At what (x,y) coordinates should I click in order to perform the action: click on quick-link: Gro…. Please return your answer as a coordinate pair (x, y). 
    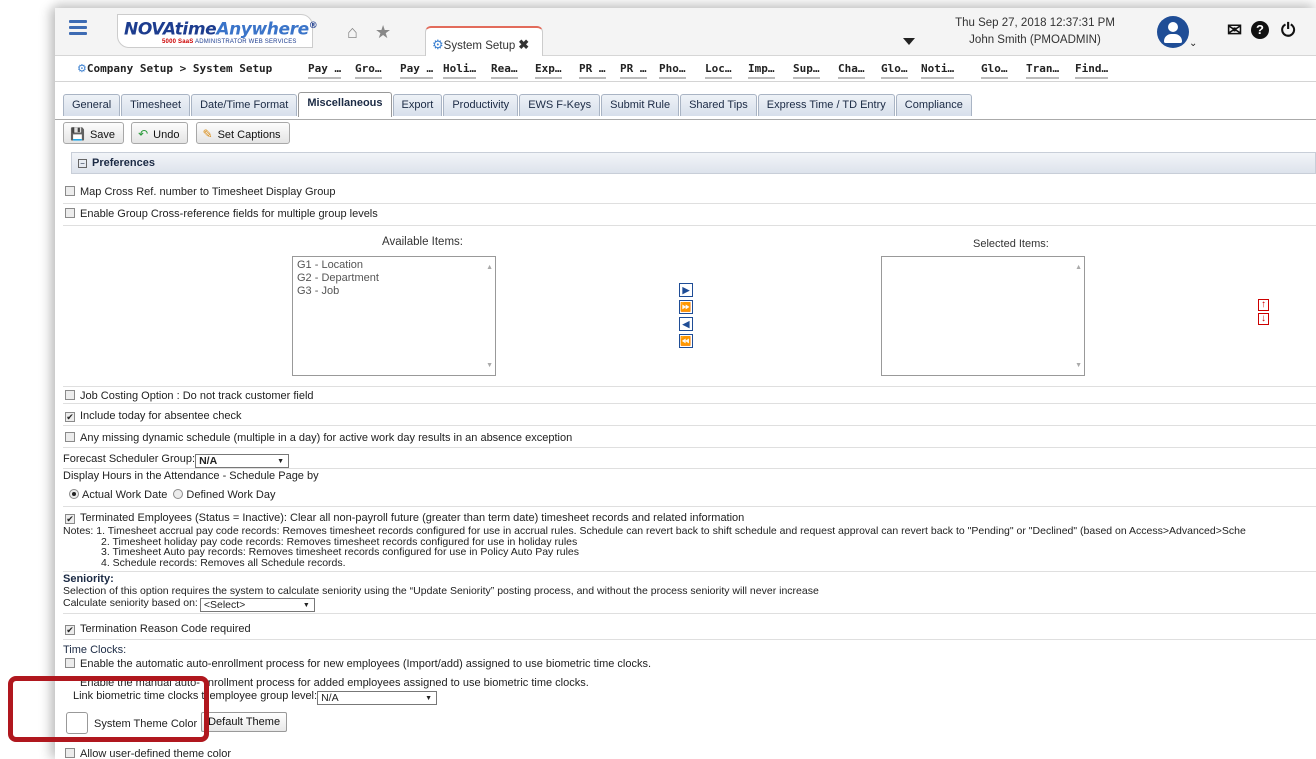
    Looking at the image, I should click on (368, 70).